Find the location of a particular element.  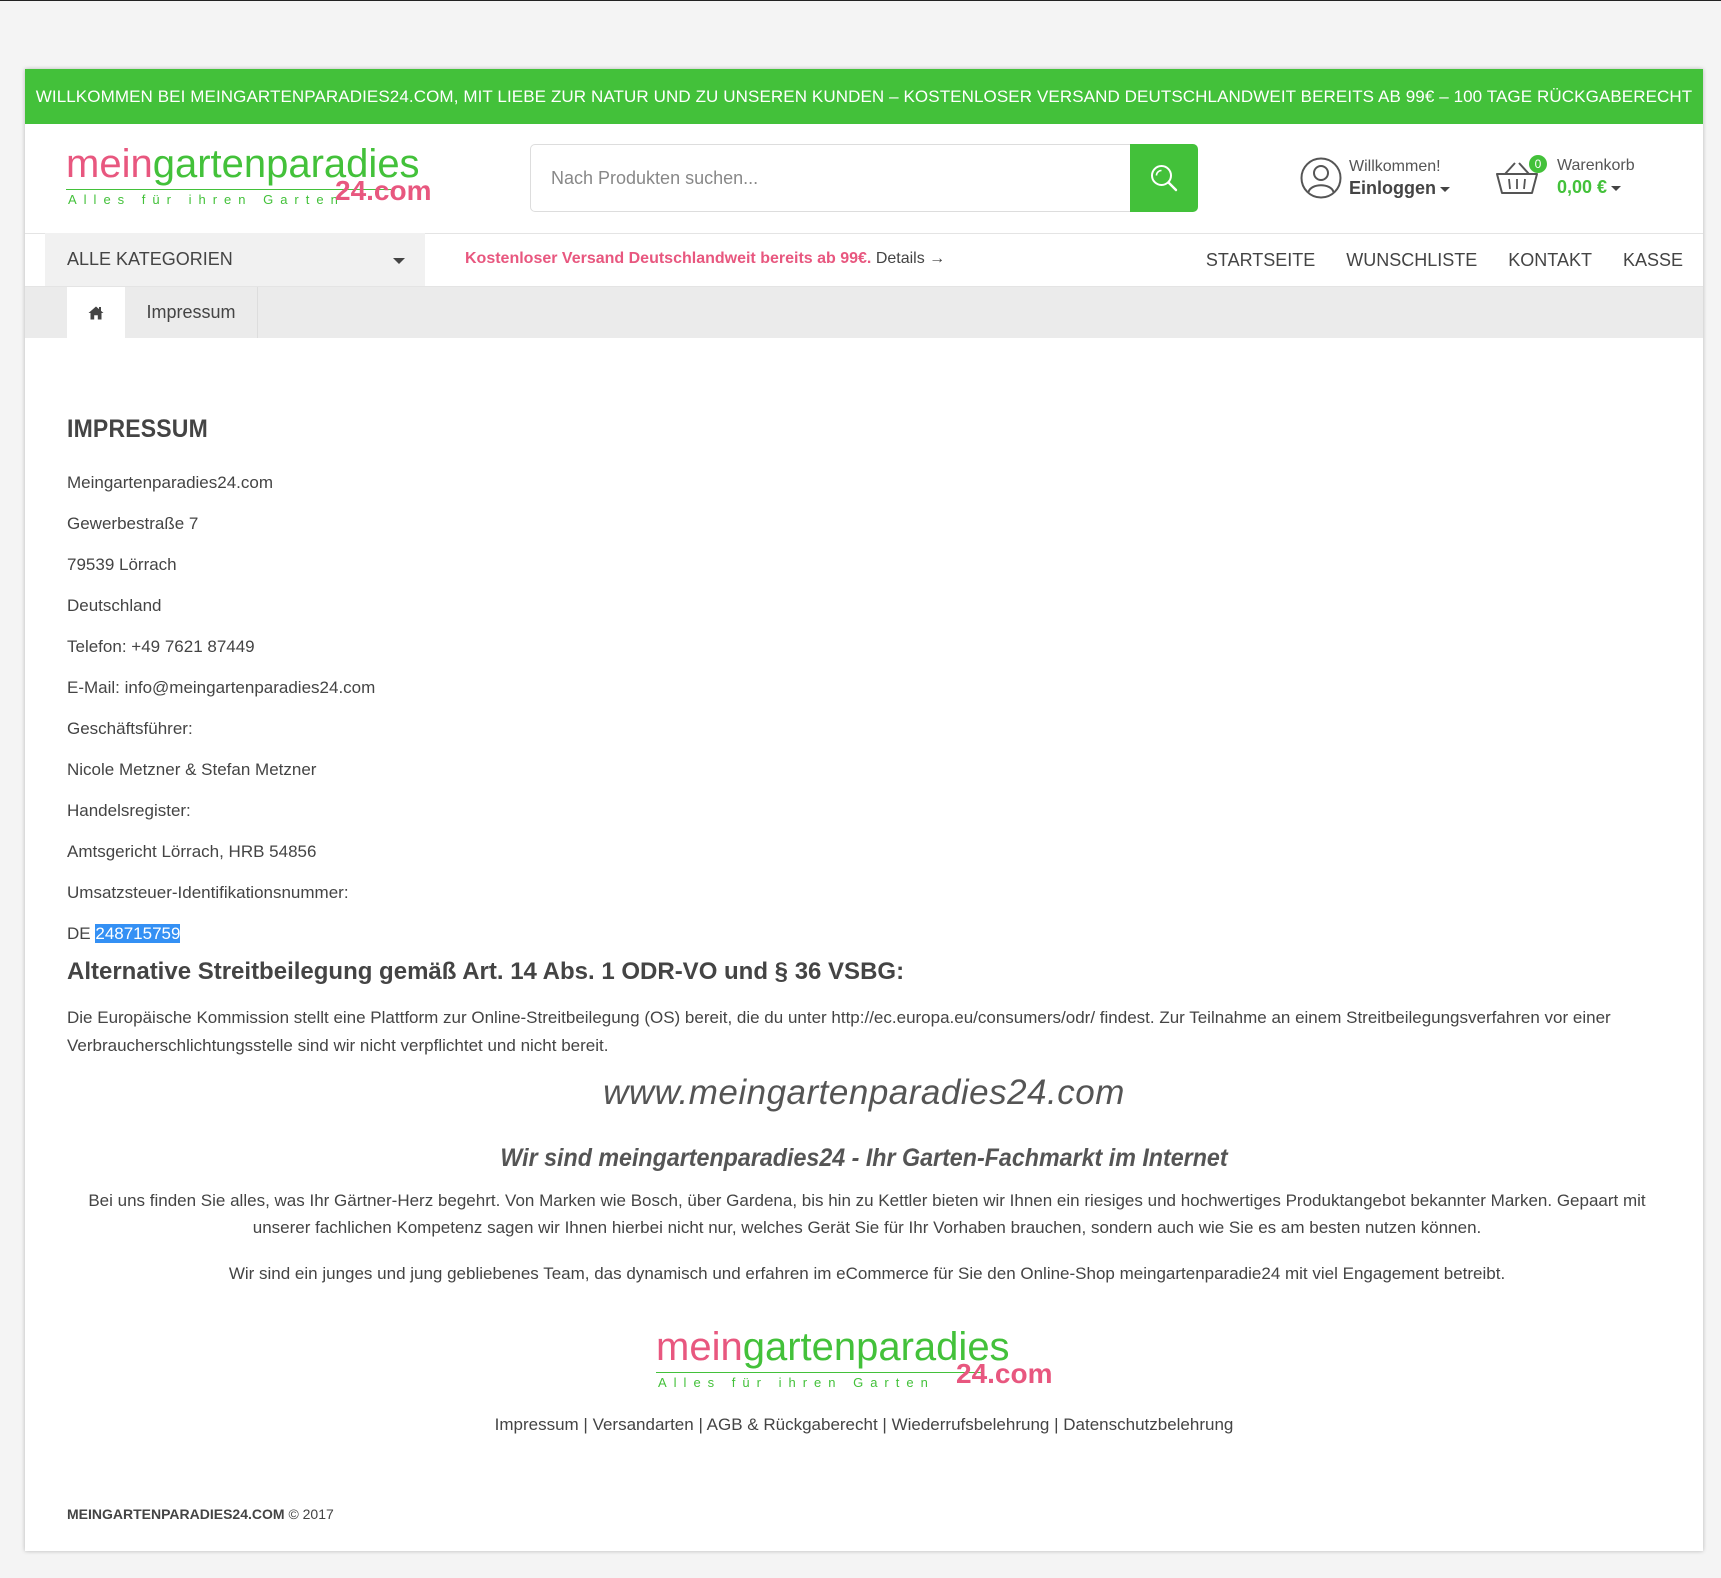

search-icon is located at coordinates (1164, 178).